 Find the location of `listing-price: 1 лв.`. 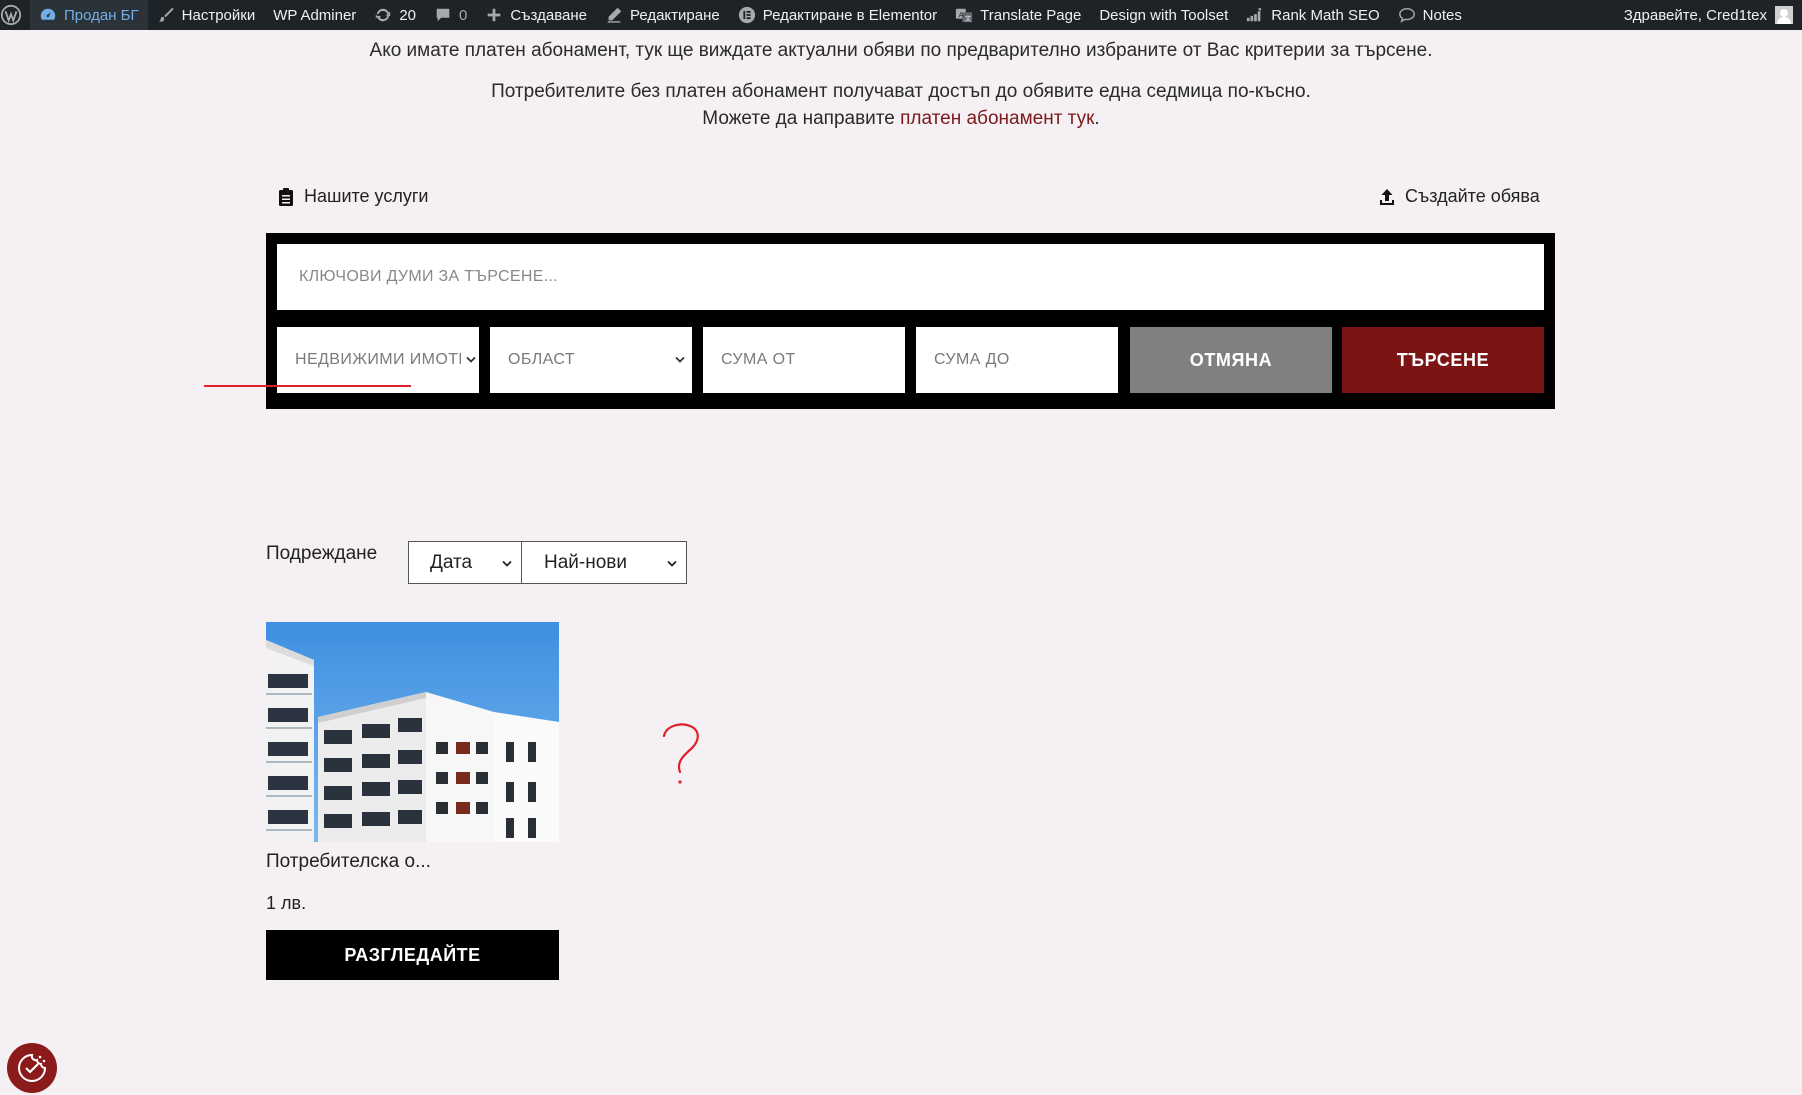

listing-price: 1 лв. is located at coordinates (286, 903).